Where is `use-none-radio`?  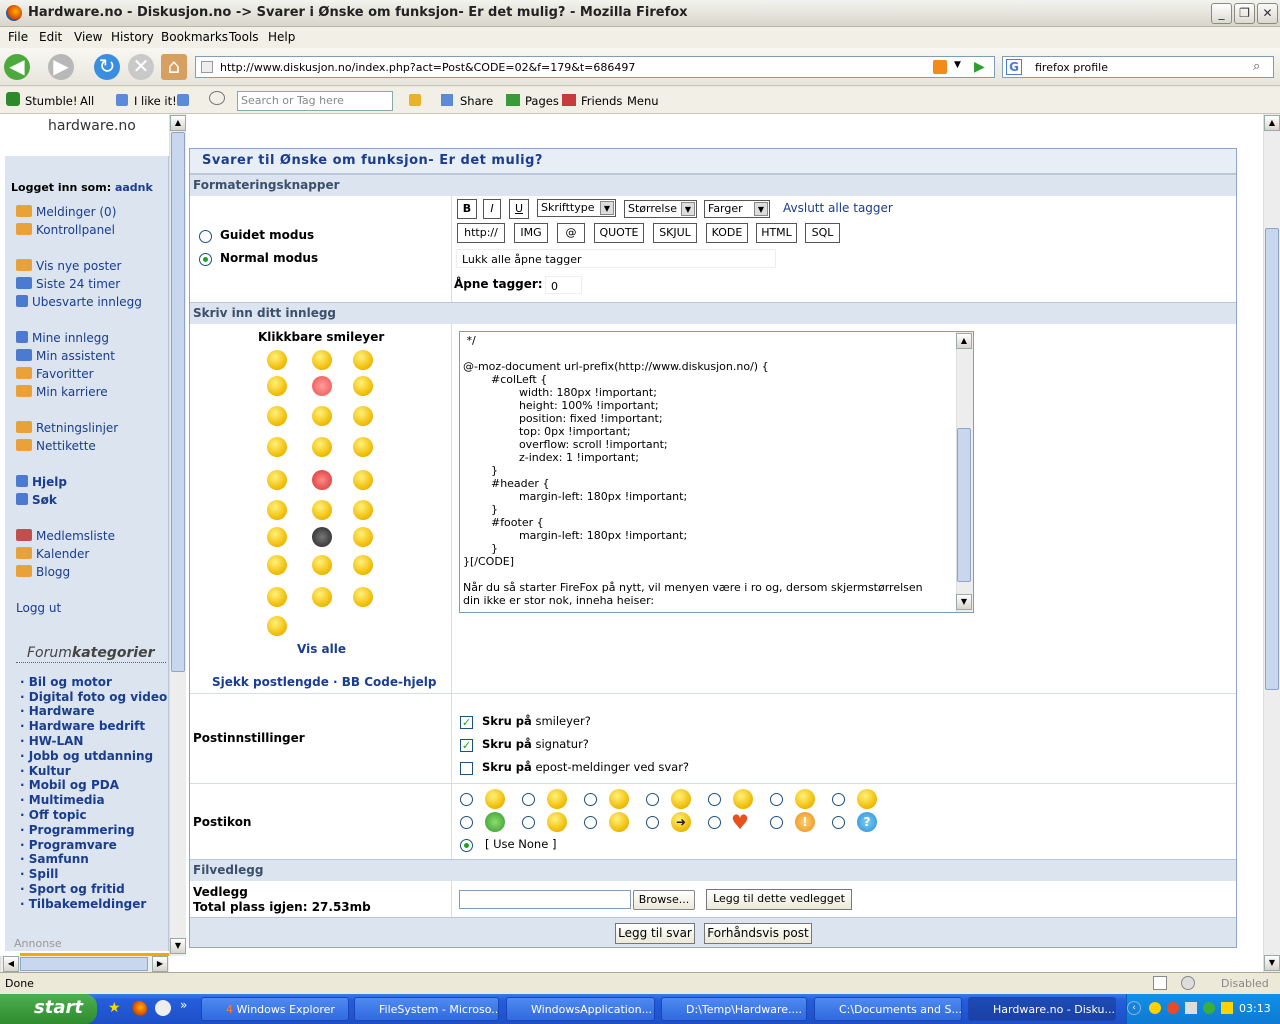
use-none-radio is located at coordinates (466, 845).